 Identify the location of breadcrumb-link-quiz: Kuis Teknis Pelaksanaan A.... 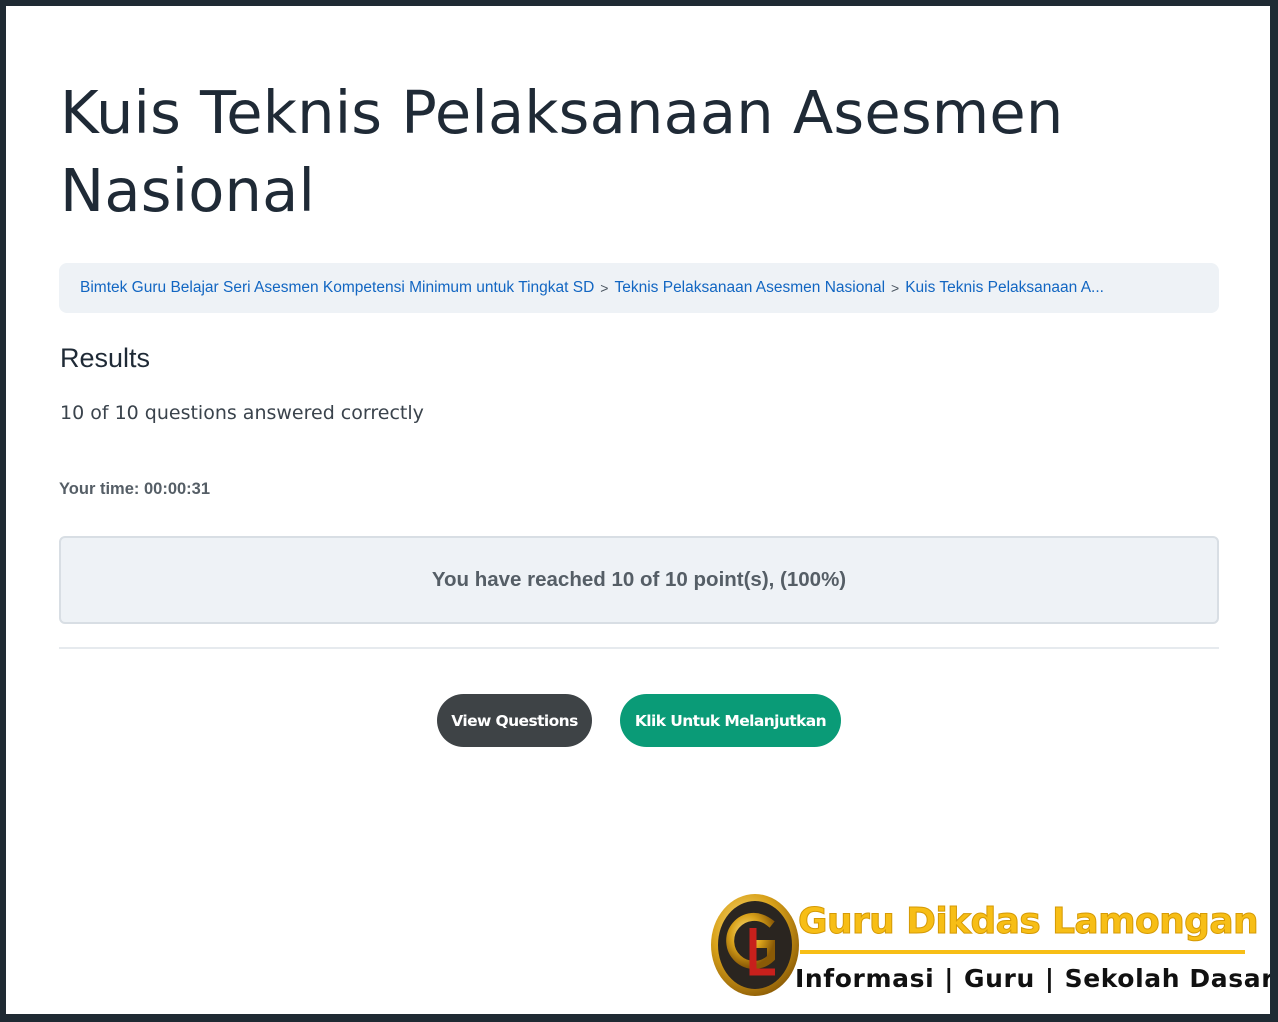
(1004, 288).